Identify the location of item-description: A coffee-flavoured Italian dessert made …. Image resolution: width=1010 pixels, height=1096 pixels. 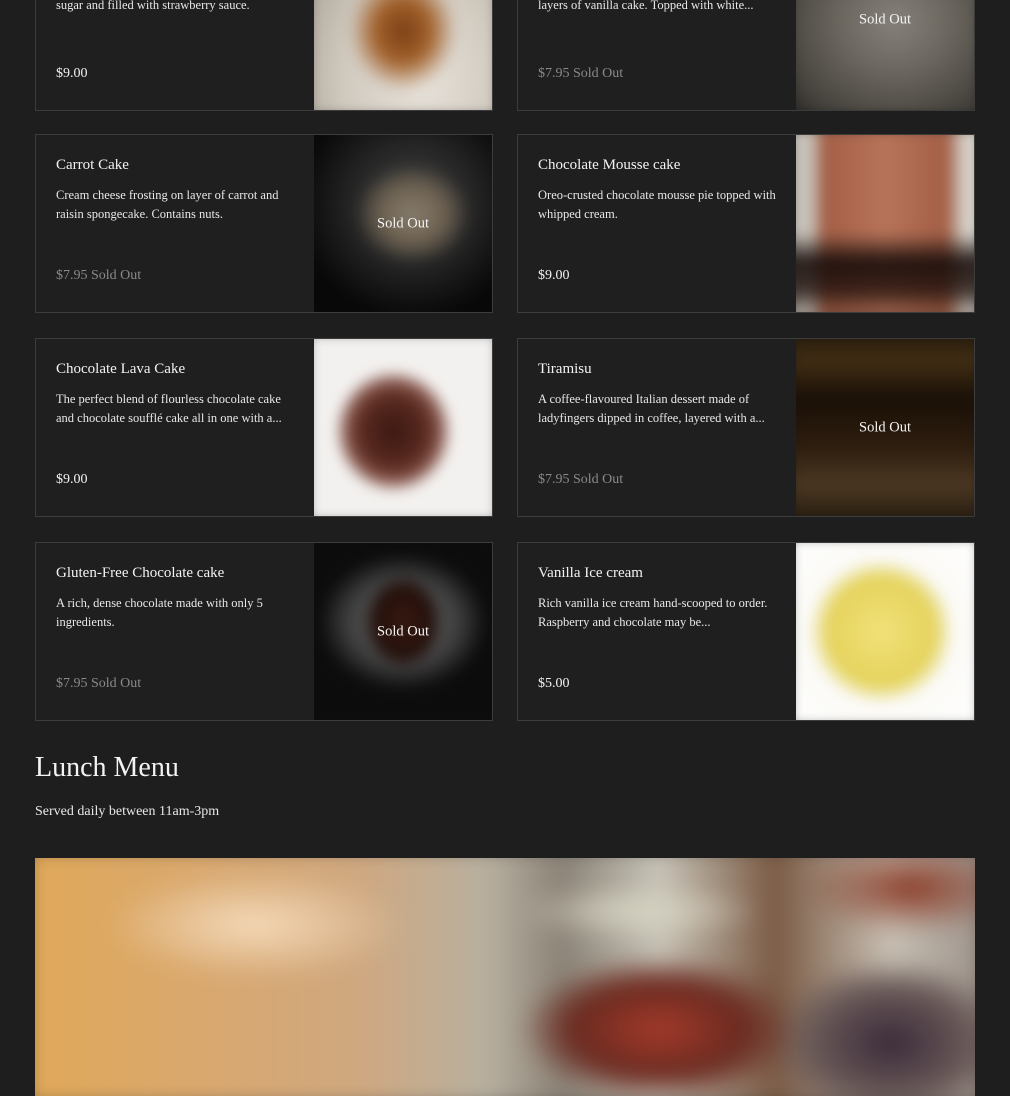
(651, 408).